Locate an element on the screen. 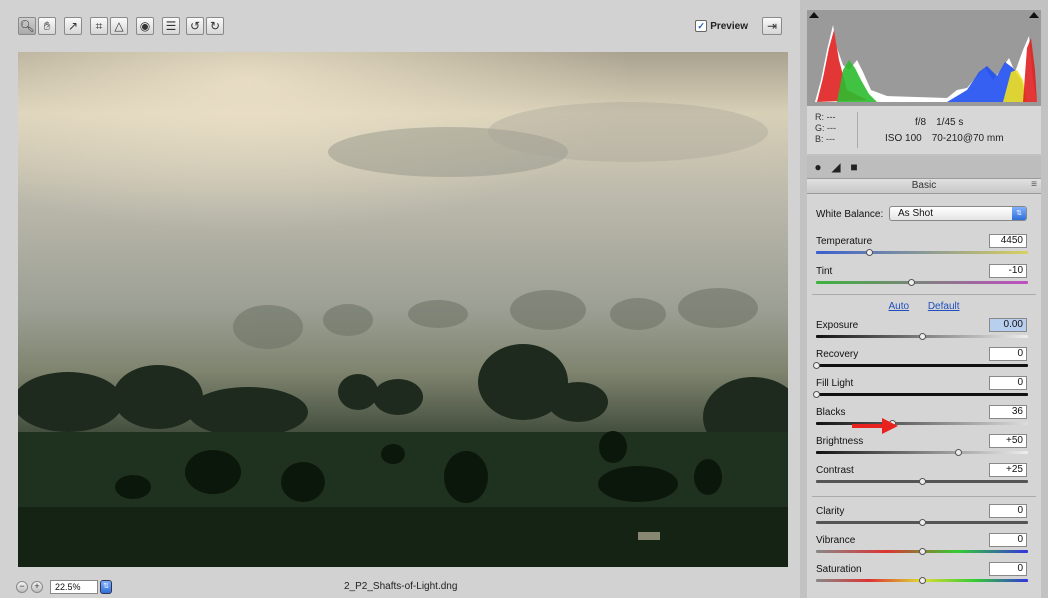  shadow-clipping-indicator is located at coordinates (814, 15).